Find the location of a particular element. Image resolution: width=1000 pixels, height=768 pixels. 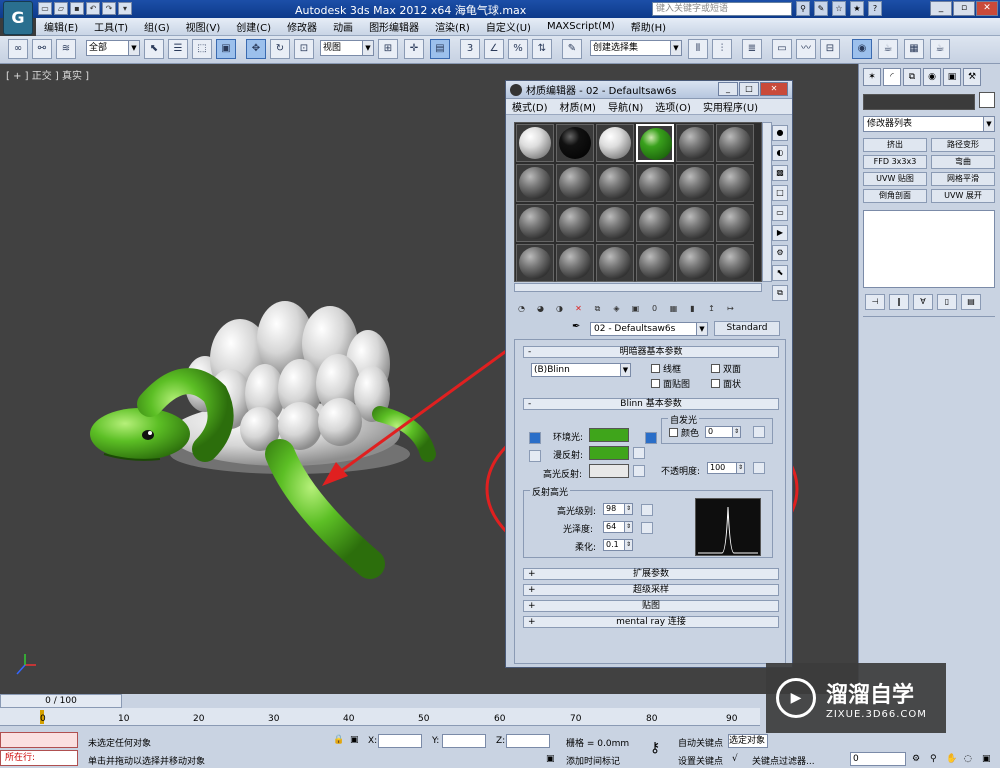

wire-checkbox: 线框 is located at coordinates (666, 368).